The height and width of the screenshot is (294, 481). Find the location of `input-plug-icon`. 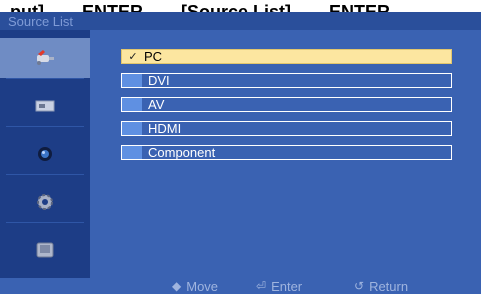

input-plug-icon is located at coordinates (45, 57).